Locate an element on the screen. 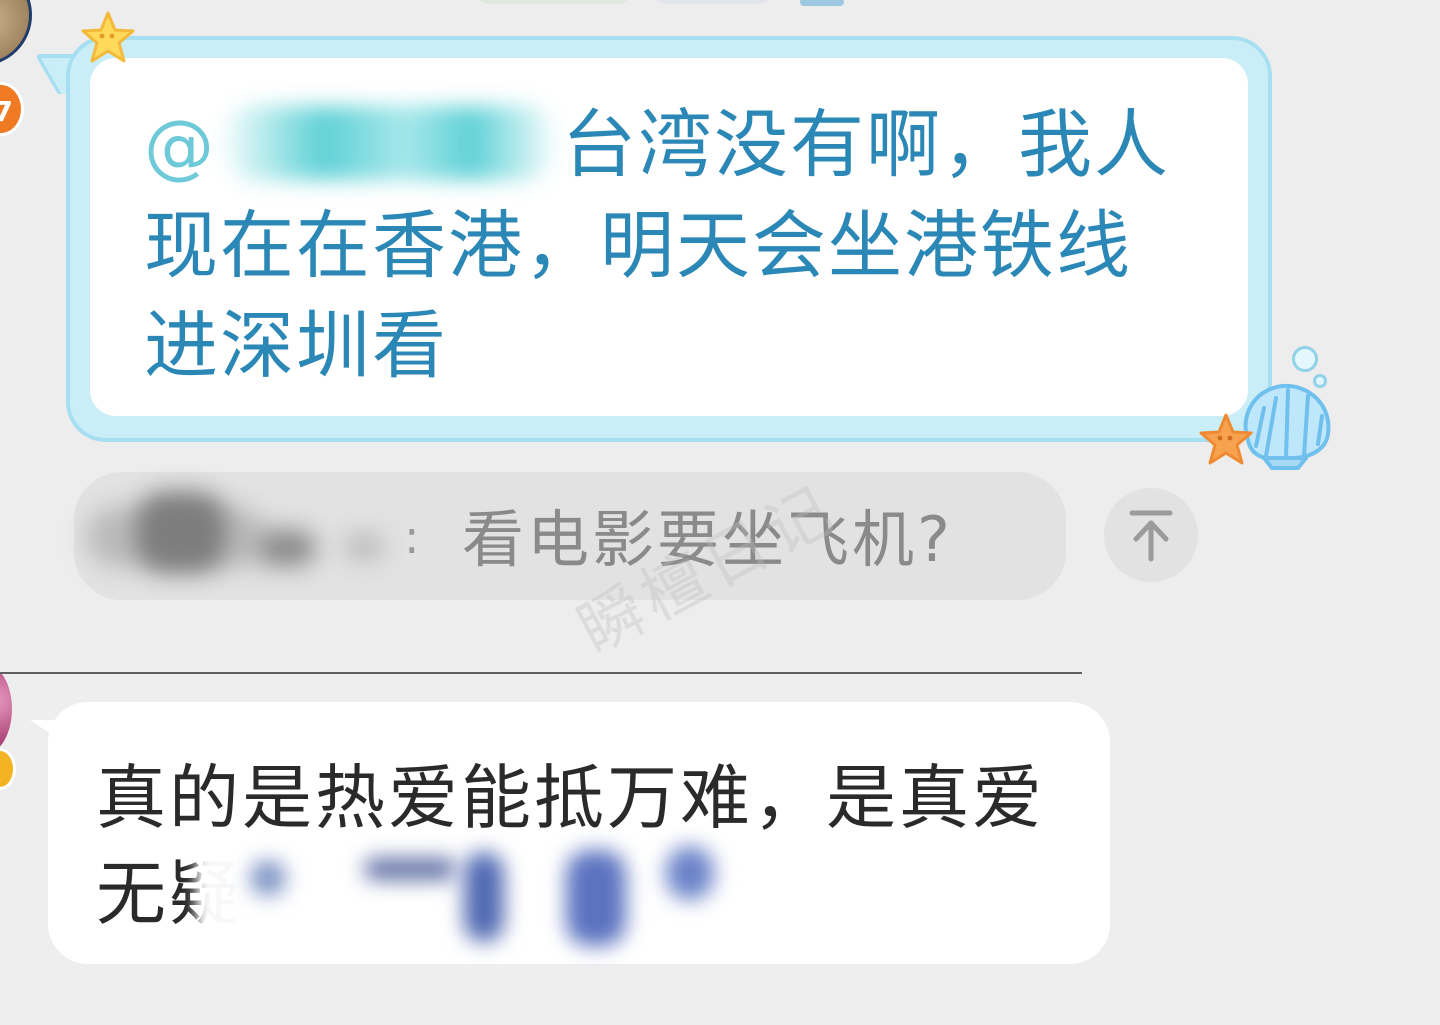 Image resolution: width=1440 pixels, height=1025 pixels. decoration-icon is located at coordinates (822, 3).